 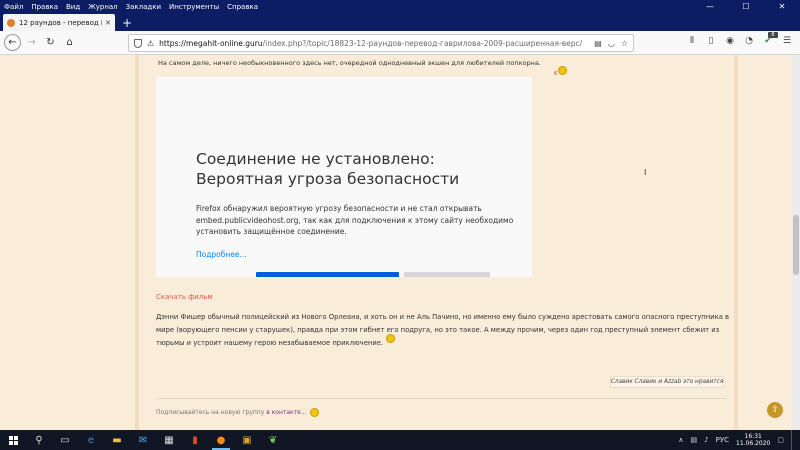 I want to click on inline-smiley-icon, so click(x=390, y=338).